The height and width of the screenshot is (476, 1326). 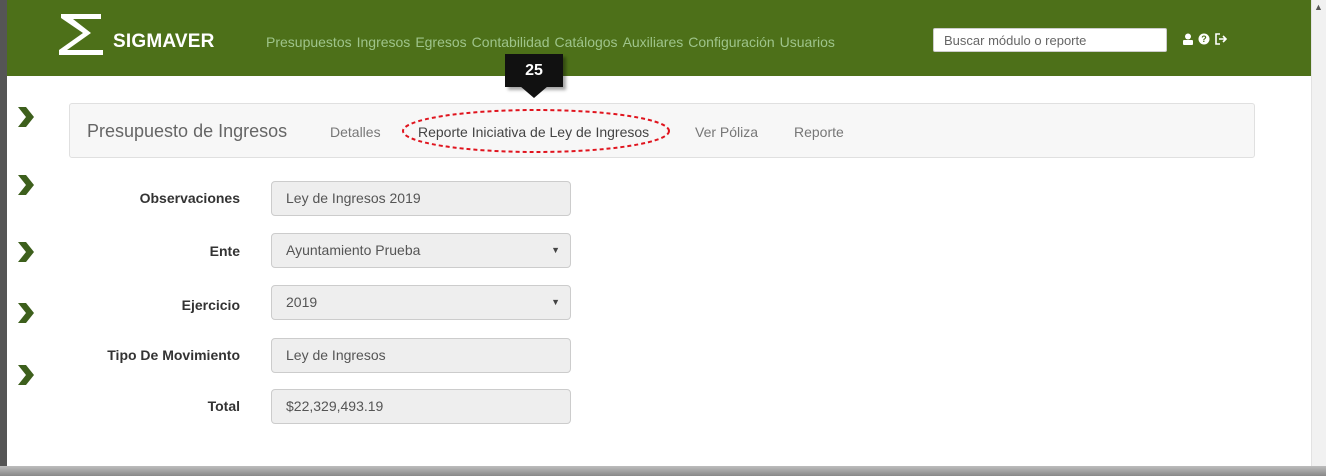 I want to click on tab-detalles: Detalles, so click(x=355, y=132).